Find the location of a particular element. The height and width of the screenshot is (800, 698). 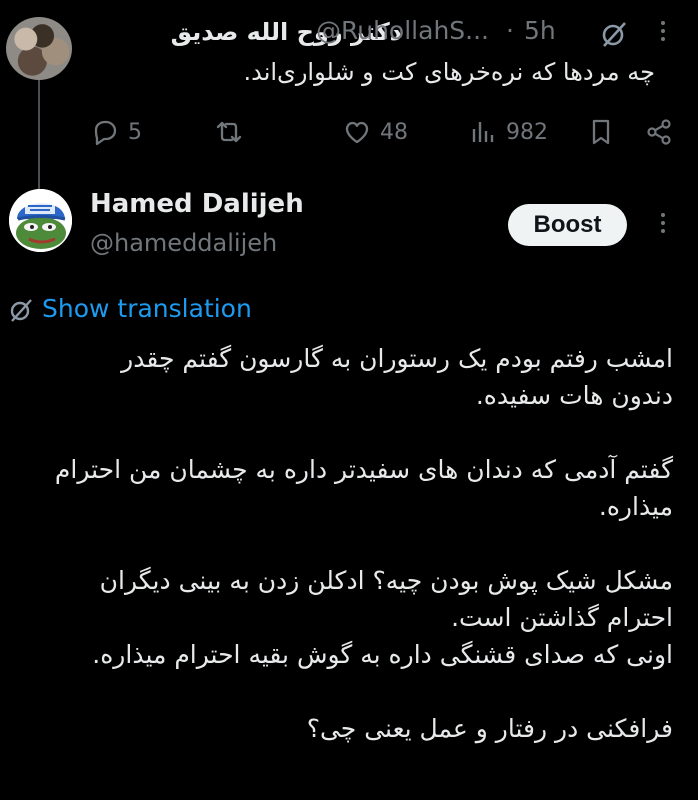

show-translation-link: Show translation is located at coordinates (147, 308).